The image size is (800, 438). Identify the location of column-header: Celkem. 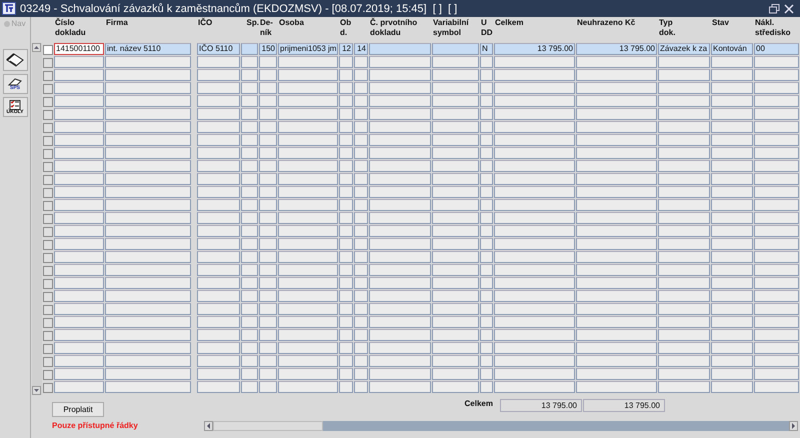
(509, 23).